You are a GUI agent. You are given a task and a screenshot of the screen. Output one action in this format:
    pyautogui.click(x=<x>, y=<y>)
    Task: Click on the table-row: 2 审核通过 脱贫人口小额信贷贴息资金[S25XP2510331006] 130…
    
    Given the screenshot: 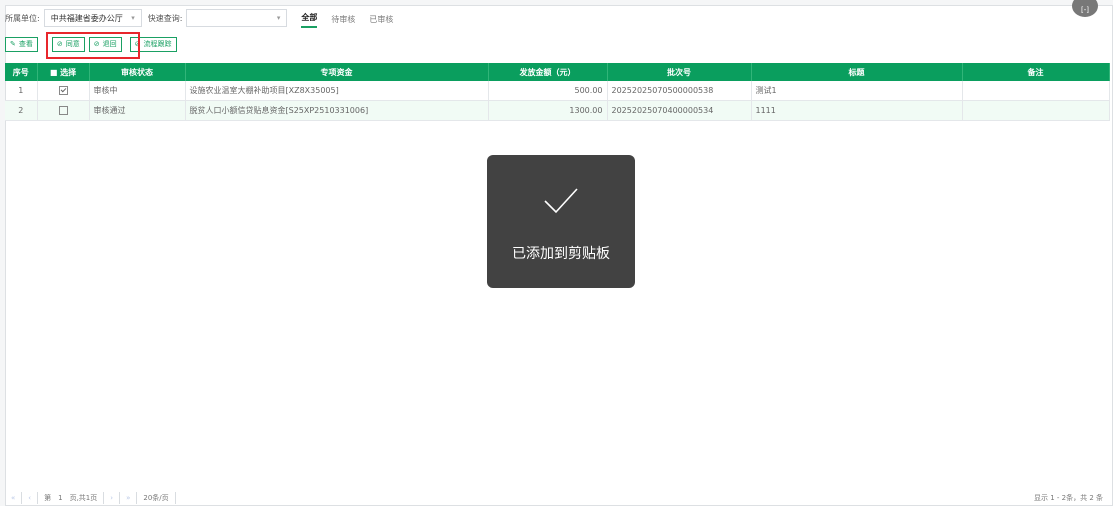 What is the action you would take?
    pyautogui.click(x=557, y=110)
    